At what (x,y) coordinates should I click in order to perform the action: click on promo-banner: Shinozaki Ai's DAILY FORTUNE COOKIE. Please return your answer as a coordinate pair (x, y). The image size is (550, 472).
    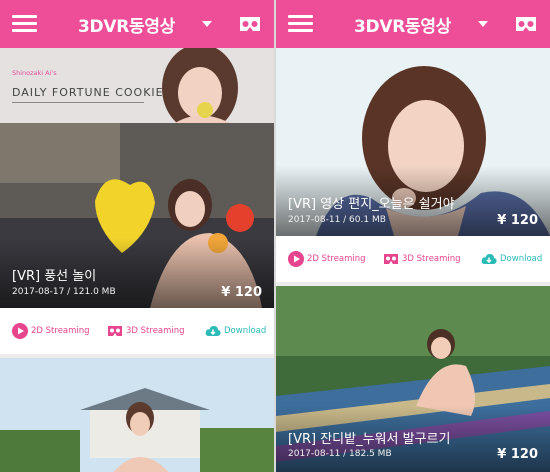
    Looking at the image, I should click on (137, 85).